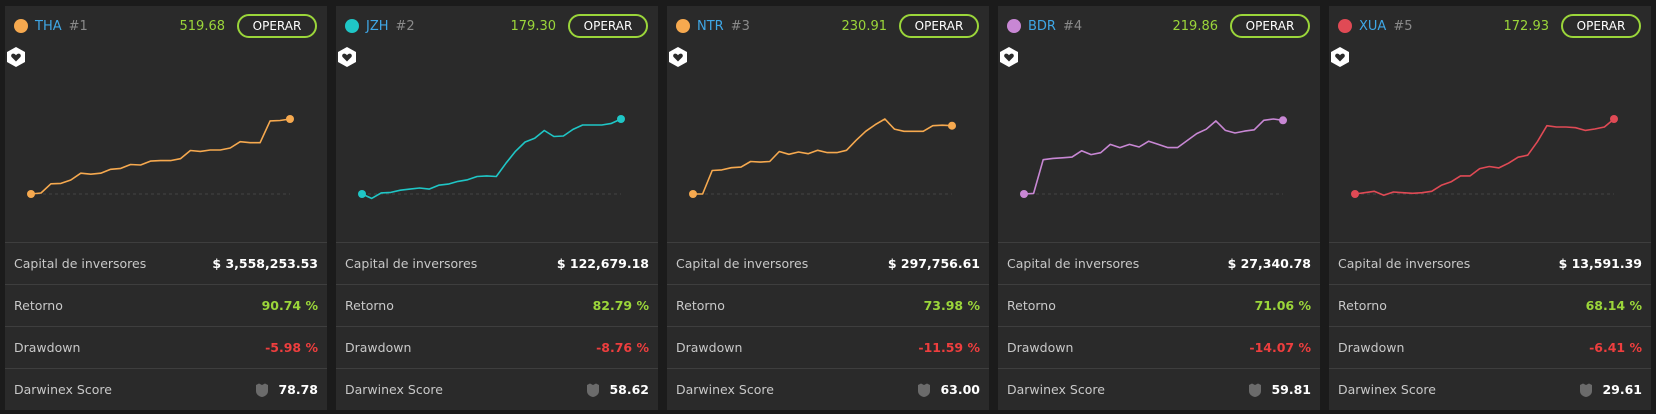 Image resolution: width=1656 pixels, height=414 pixels. Describe the element at coordinates (1159, 26) in the screenshot. I see `card-header: BDR #4 219.86 OPERAR` at that location.